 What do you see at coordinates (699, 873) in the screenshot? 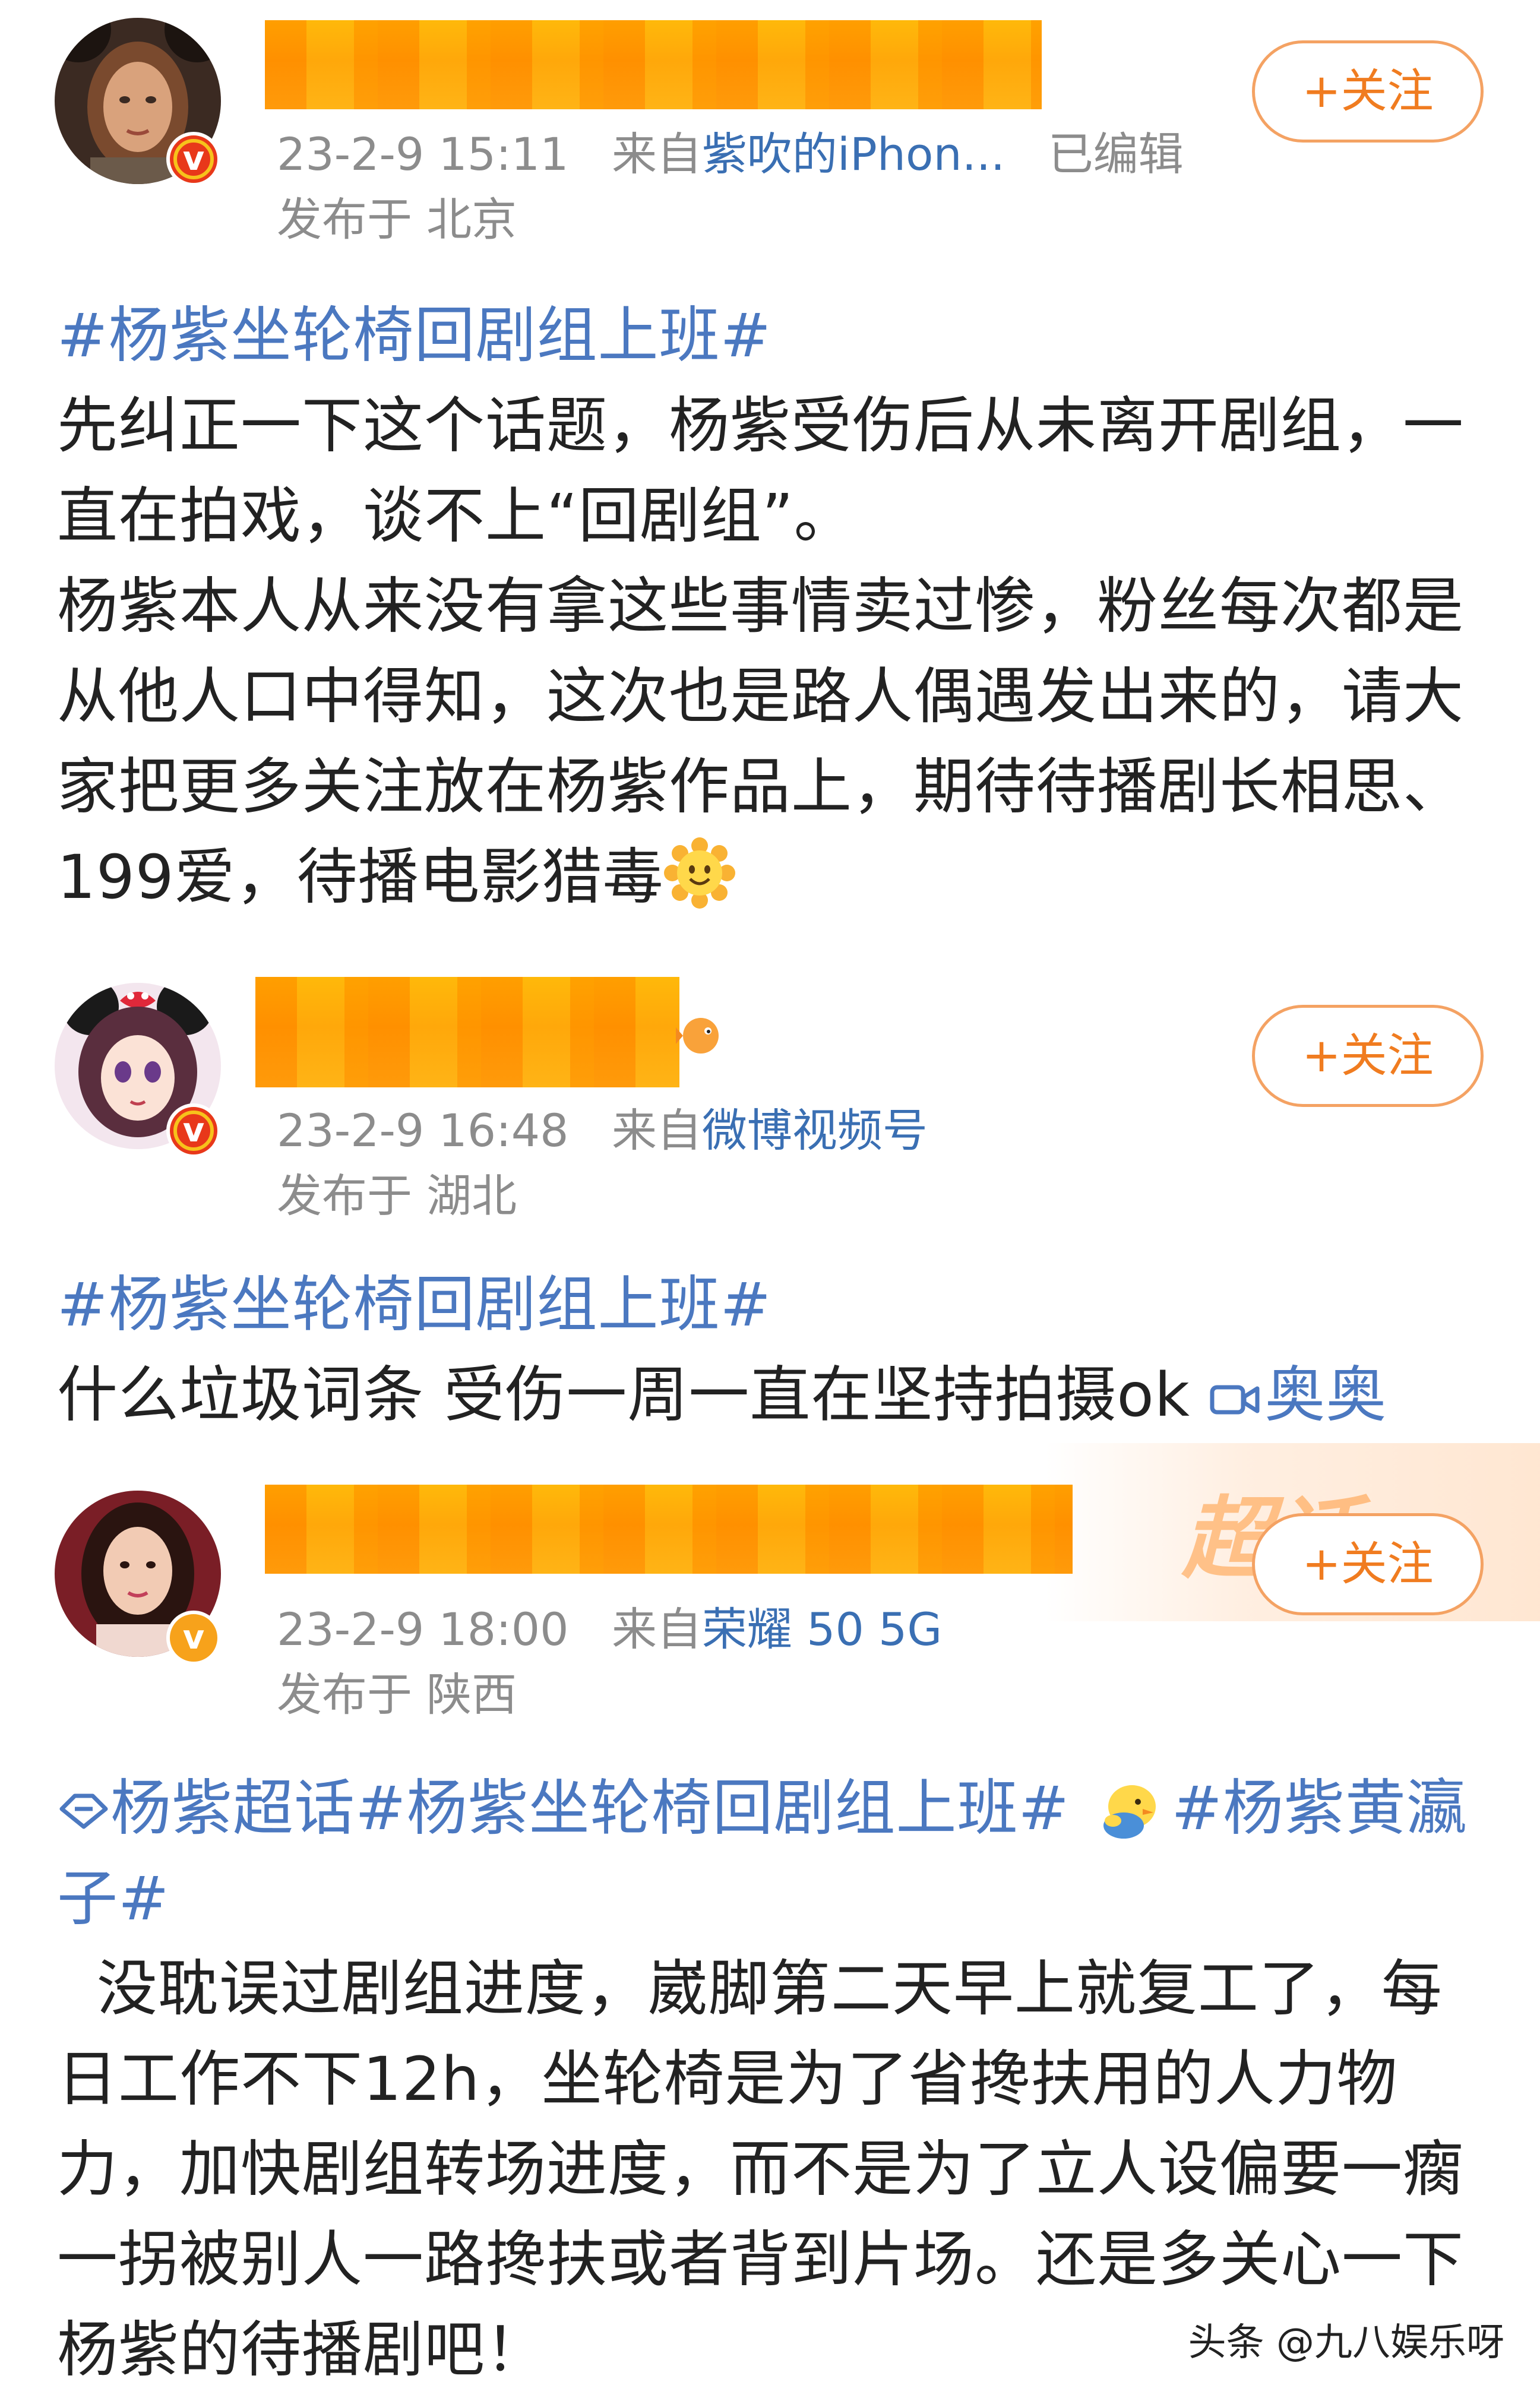
I see `sun-smile-emoji-icon` at bounding box center [699, 873].